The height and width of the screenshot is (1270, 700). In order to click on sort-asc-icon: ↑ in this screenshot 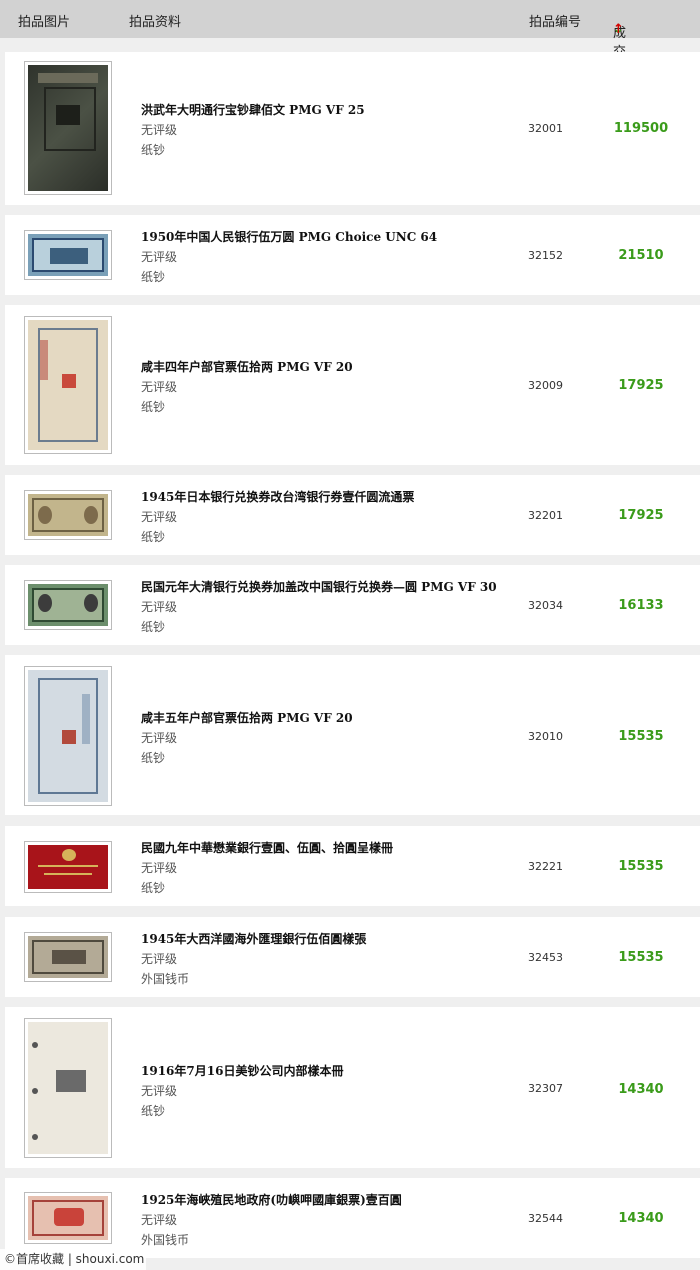, I will do `click(618, 29)`.